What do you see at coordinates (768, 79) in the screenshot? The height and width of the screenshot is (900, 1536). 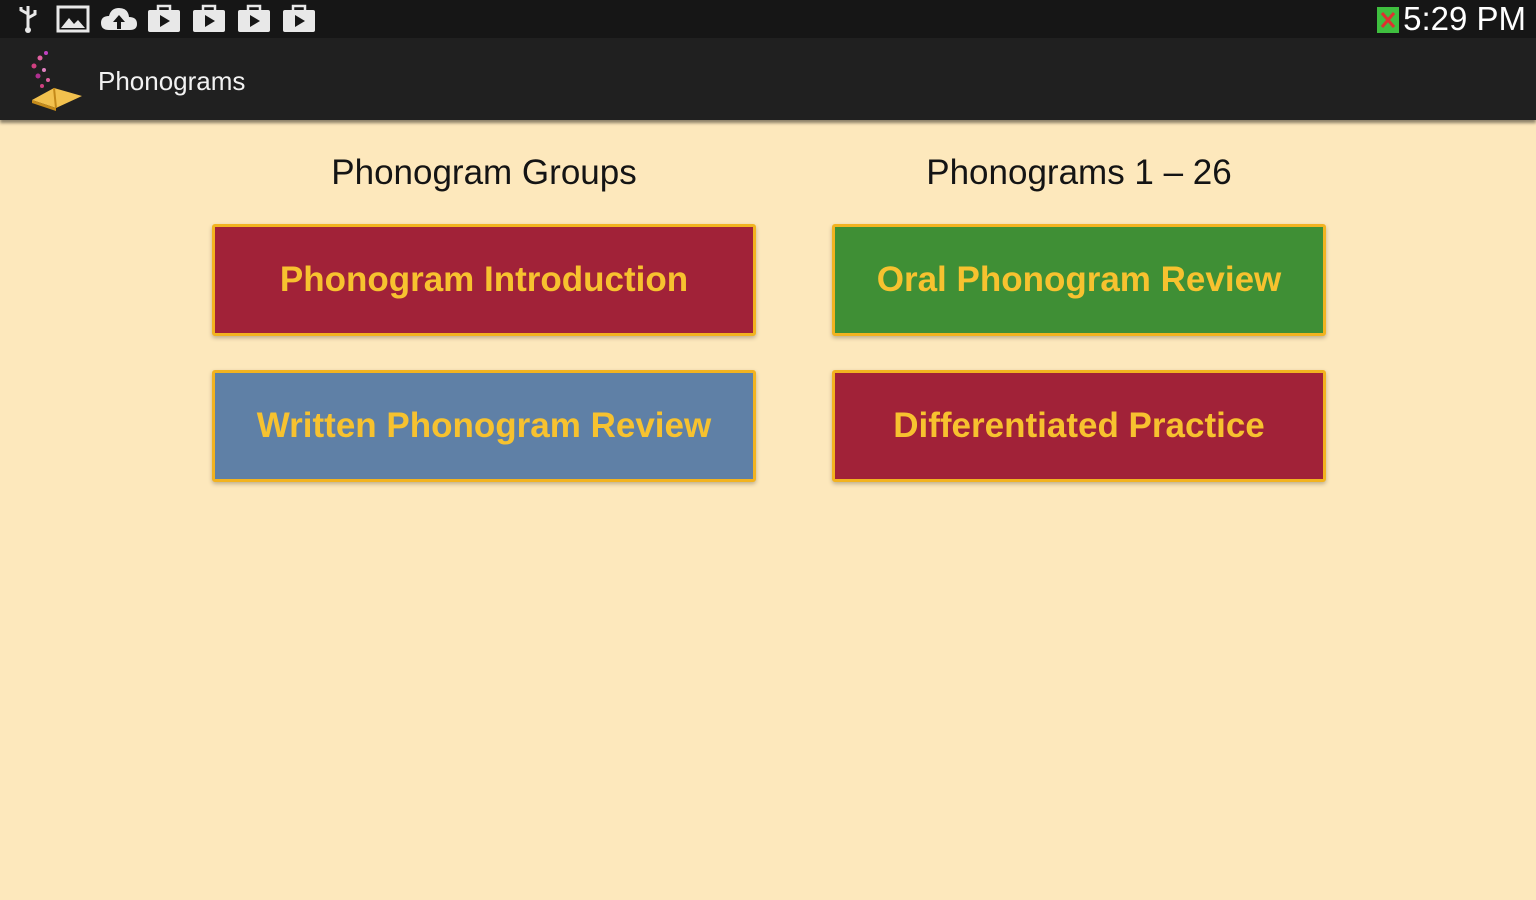 I see `action-bar: Phonograms` at bounding box center [768, 79].